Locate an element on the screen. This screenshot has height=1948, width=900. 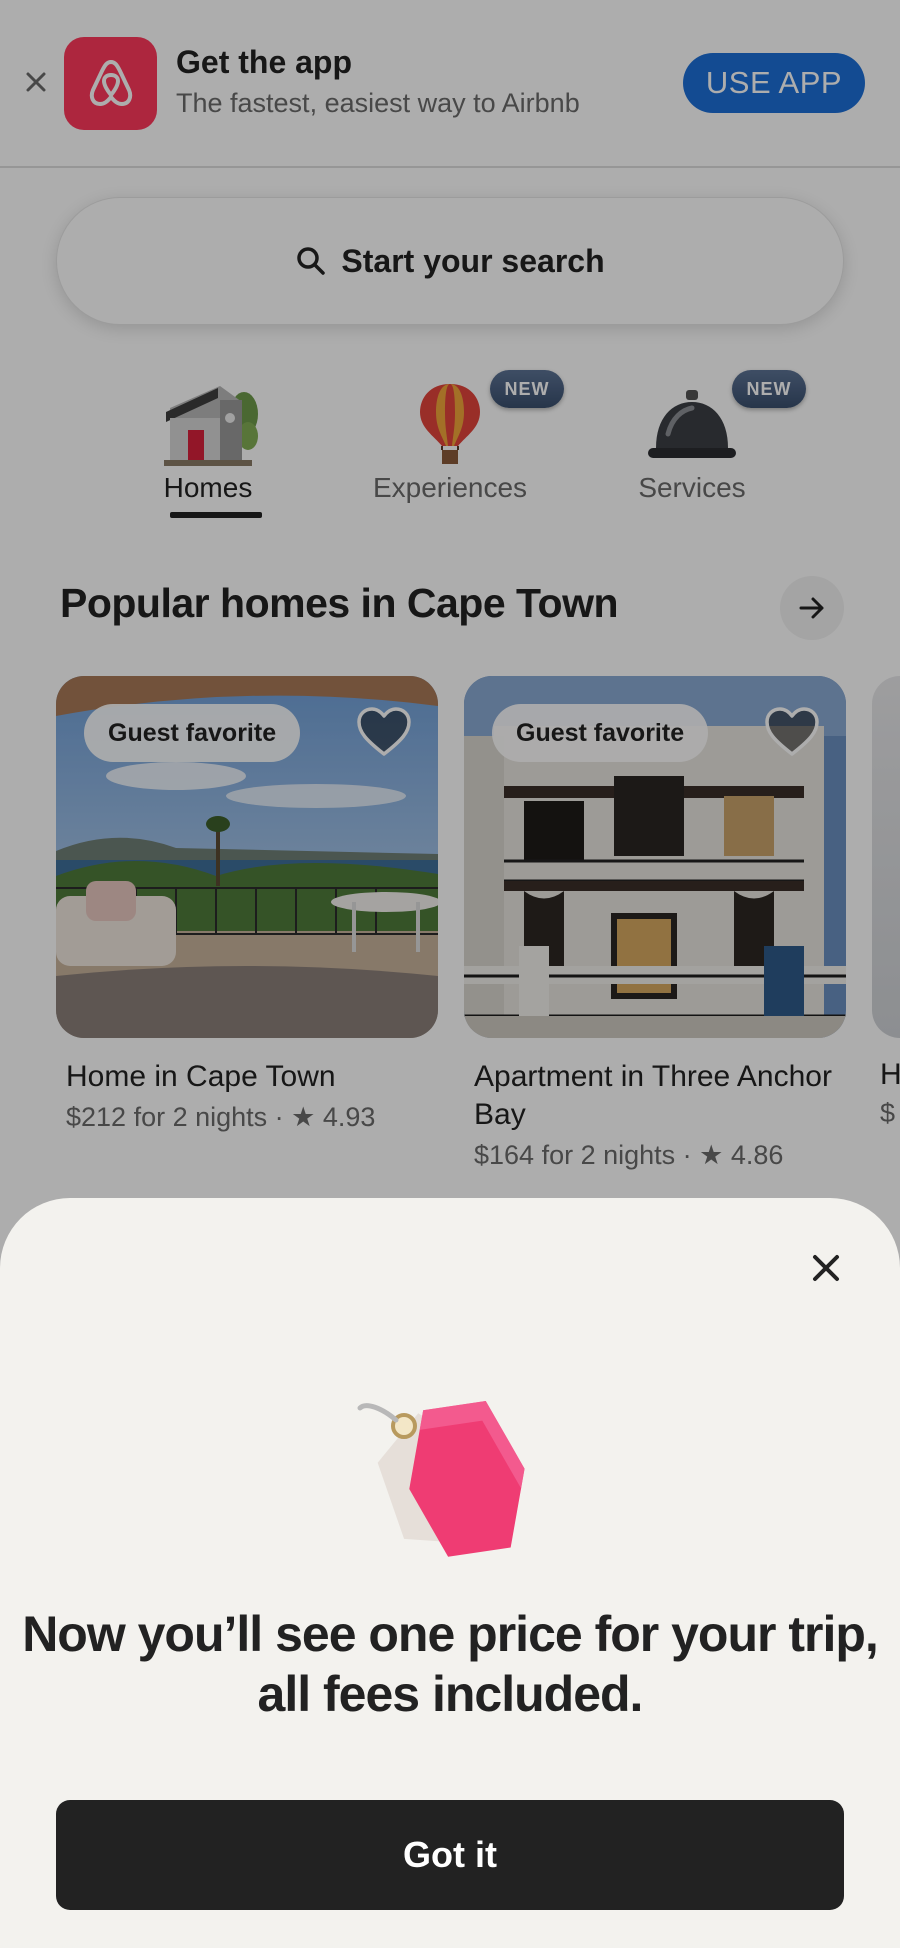
price-tag-icon is located at coordinates (441, 1478).